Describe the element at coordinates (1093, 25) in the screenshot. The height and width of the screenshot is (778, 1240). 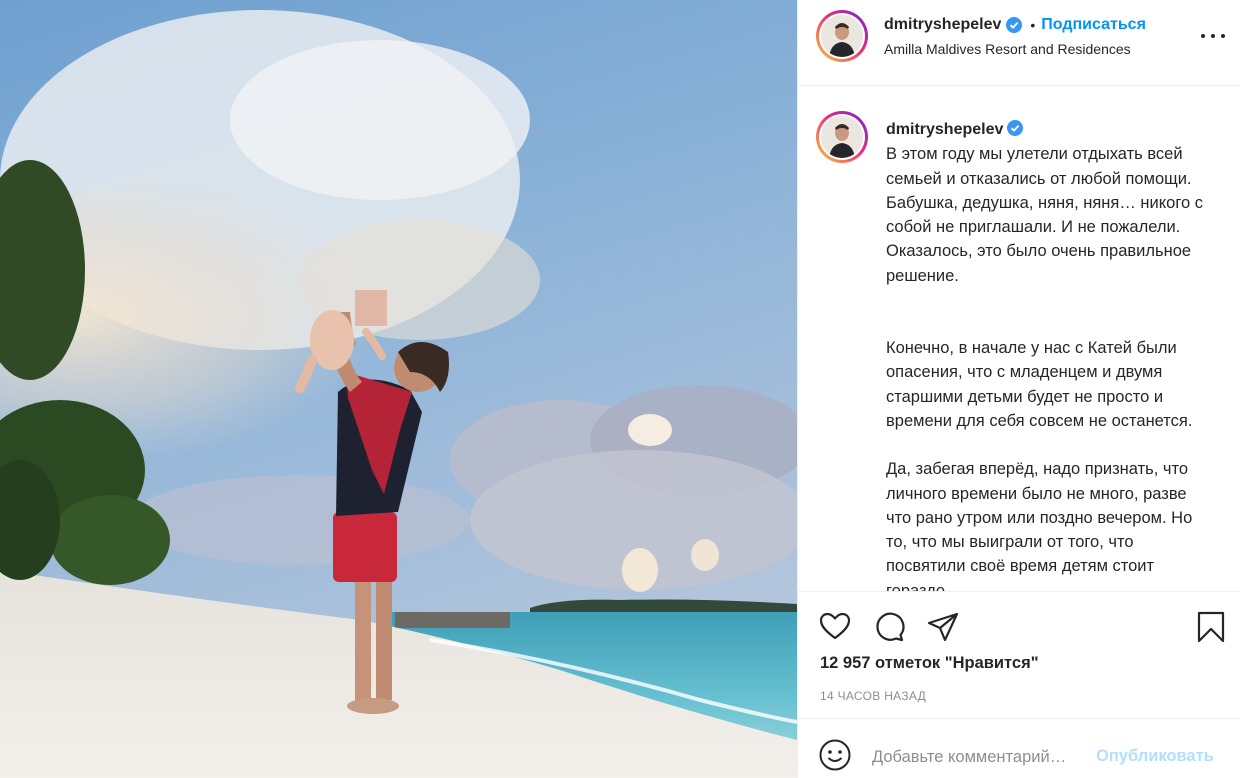
I see `follow-button: Подписаться` at that location.